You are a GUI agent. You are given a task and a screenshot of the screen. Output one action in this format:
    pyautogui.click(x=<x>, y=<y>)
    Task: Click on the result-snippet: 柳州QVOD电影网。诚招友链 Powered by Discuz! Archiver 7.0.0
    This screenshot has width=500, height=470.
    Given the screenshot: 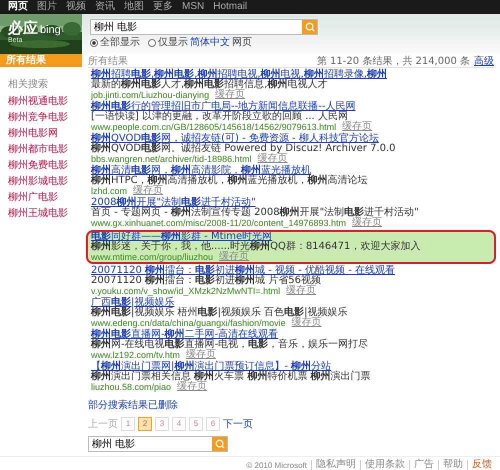 What is the action you would take?
    pyautogui.click(x=244, y=149)
    